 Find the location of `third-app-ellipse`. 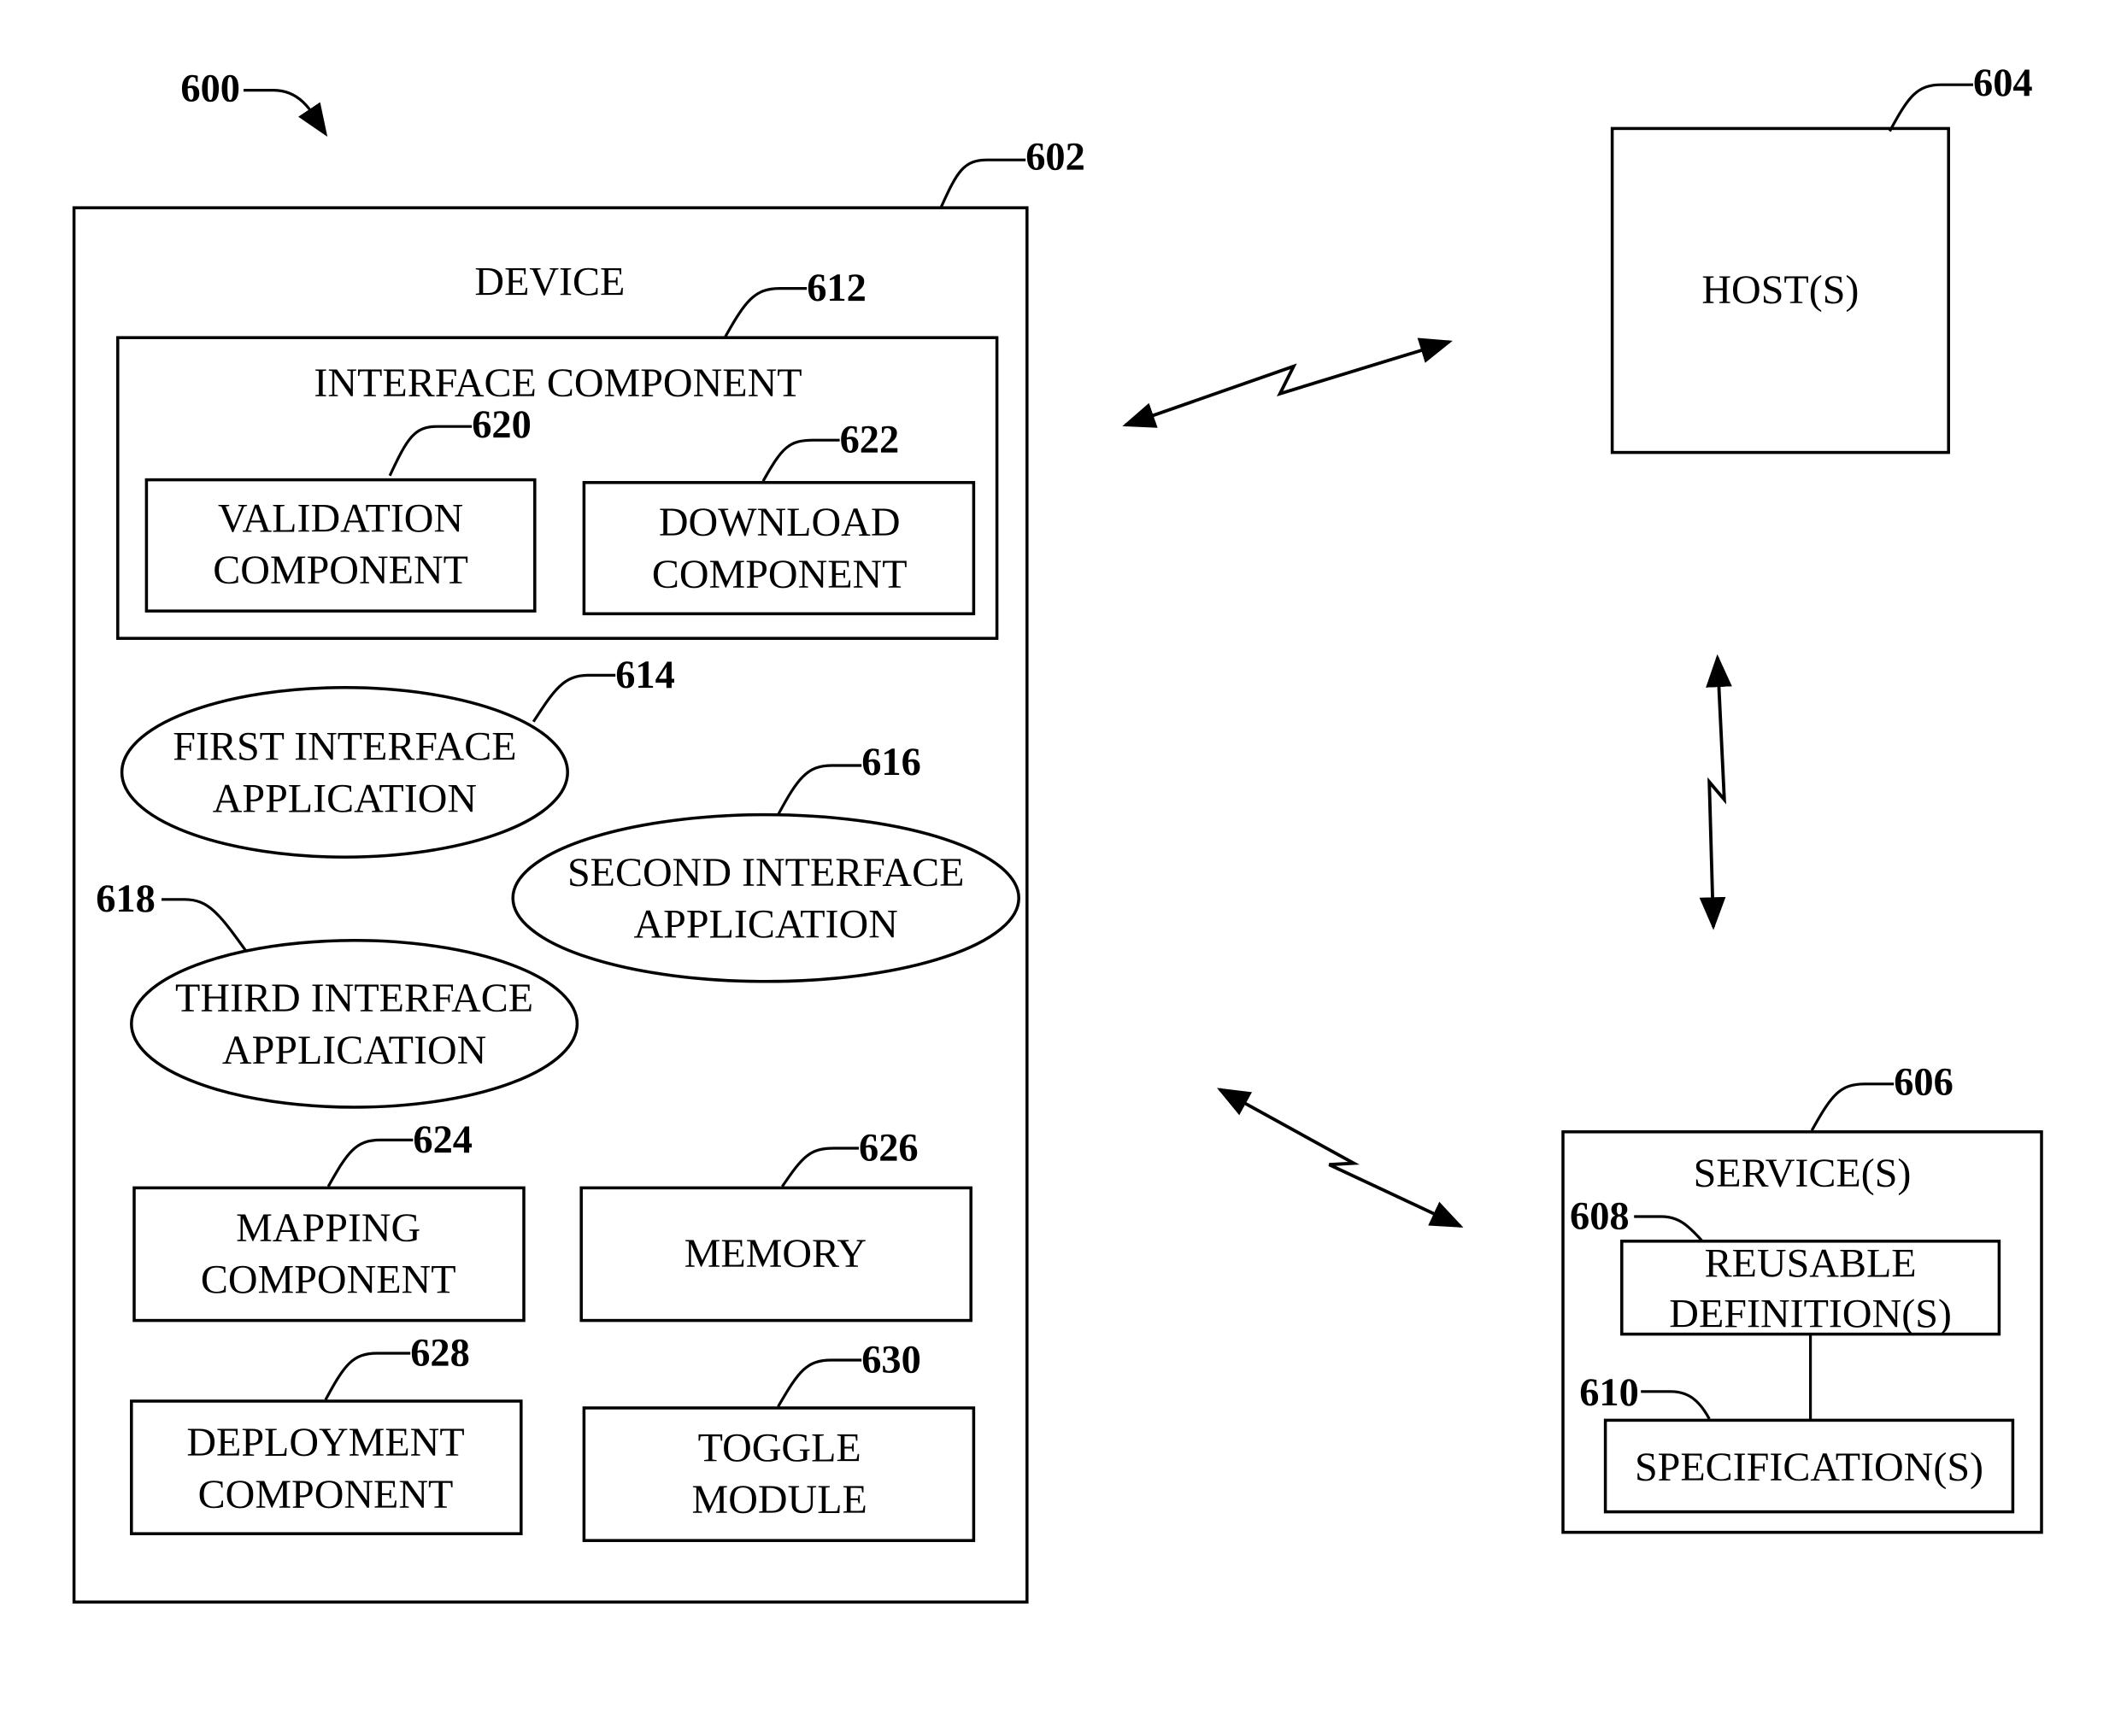

third-app-ellipse is located at coordinates (354, 1024).